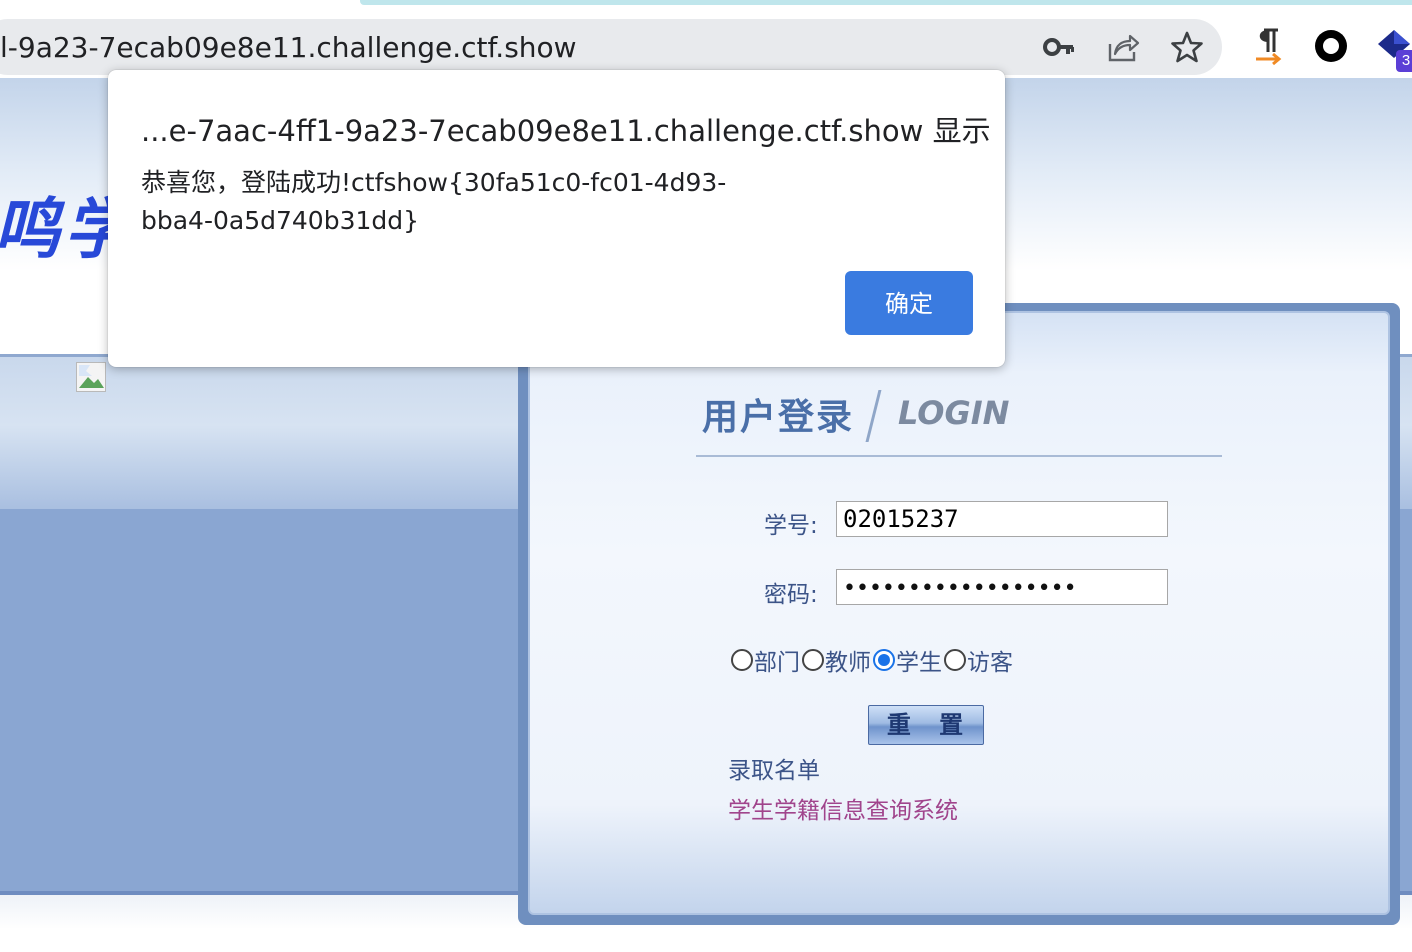 This screenshot has width=1412, height=952. Describe the element at coordinates (288, 48) in the screenshot. I see `url-text: l-9a23-7ecab09e8e11.challenge.ctf.show` at that location.